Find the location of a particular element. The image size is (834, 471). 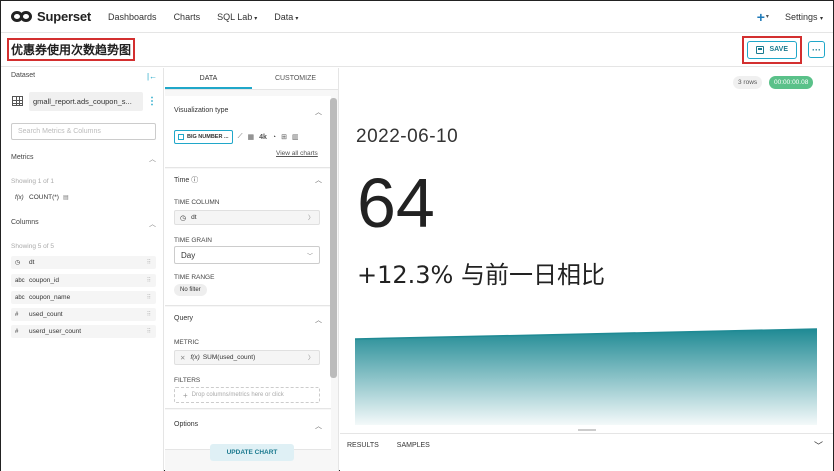

big-number-total-icon: 4k is located at coordinates (263, 137).